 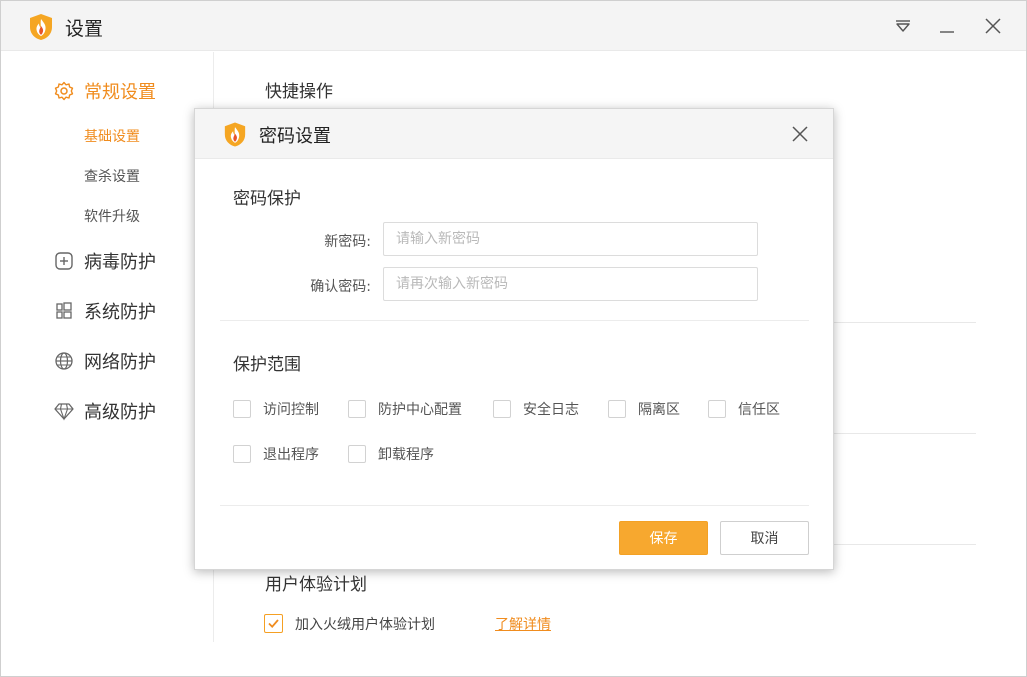 I want to click on ux-plan-checkbox-label: 加入火绒用户体验计划, so click(x=365, y=625).